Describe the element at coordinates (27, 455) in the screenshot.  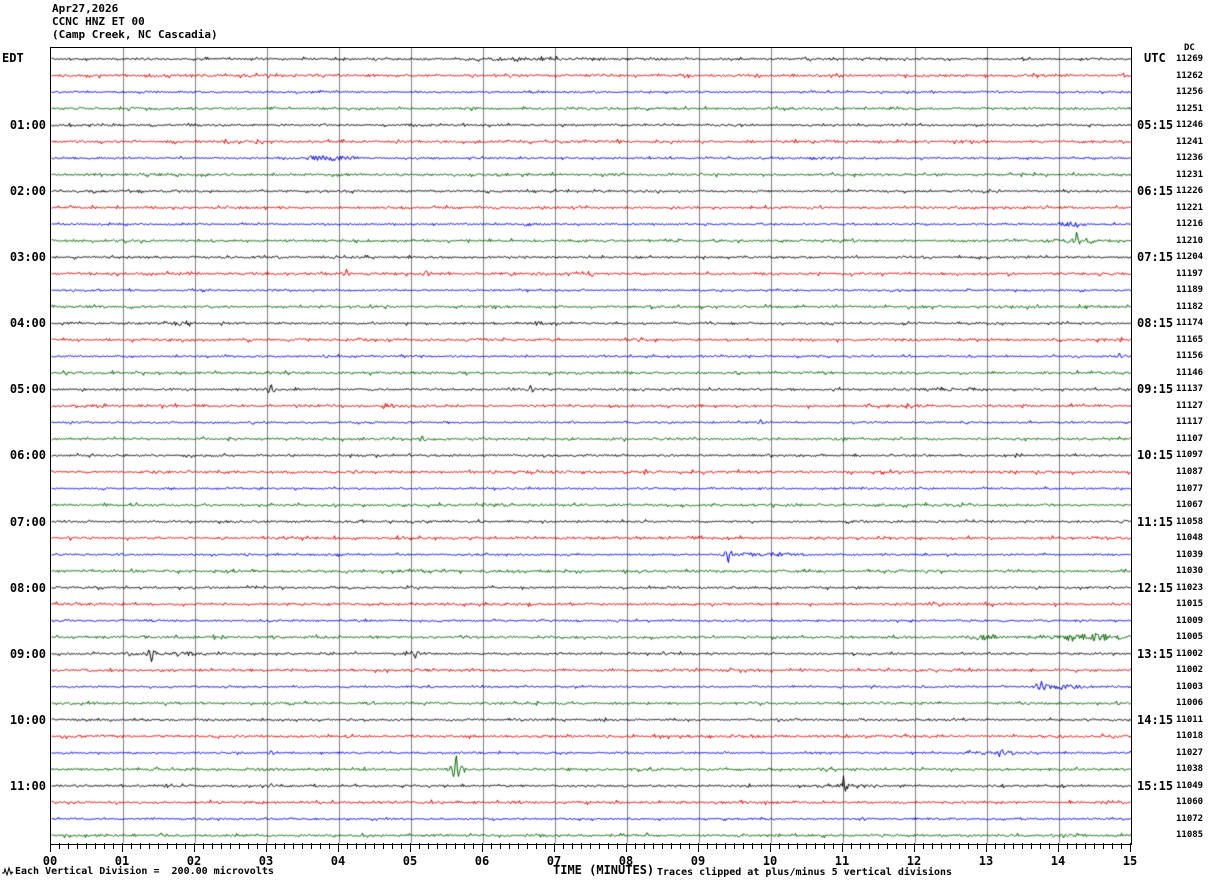
I see `edt-label: 06:00` at that location.